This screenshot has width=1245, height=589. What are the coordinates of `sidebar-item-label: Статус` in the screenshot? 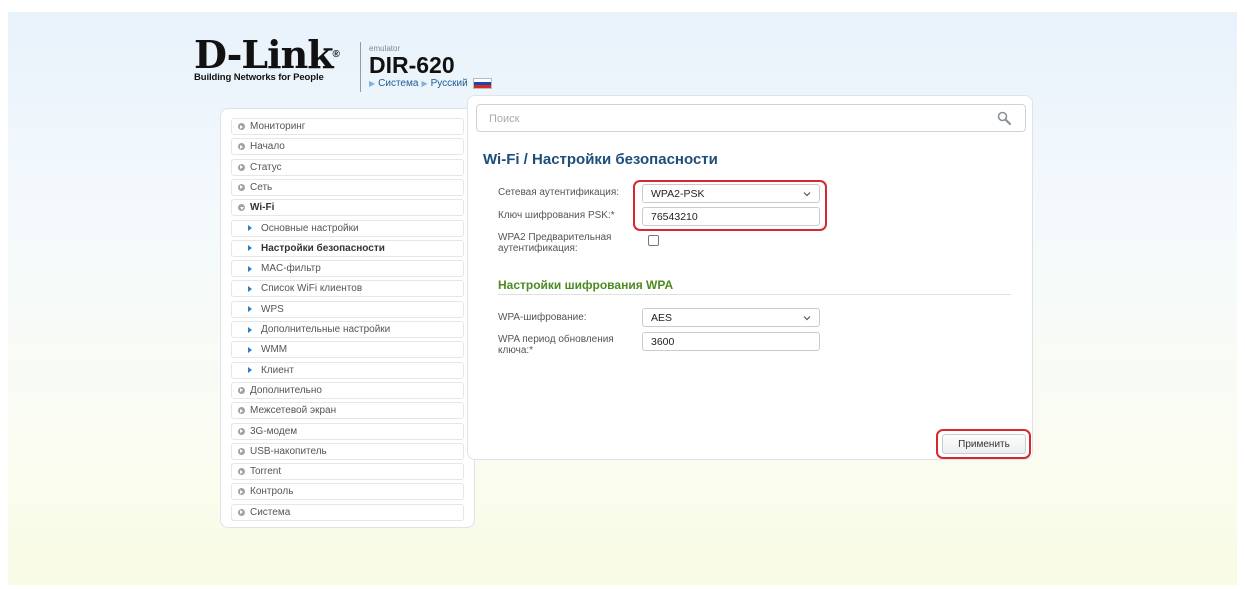 It's located at (266, 167).